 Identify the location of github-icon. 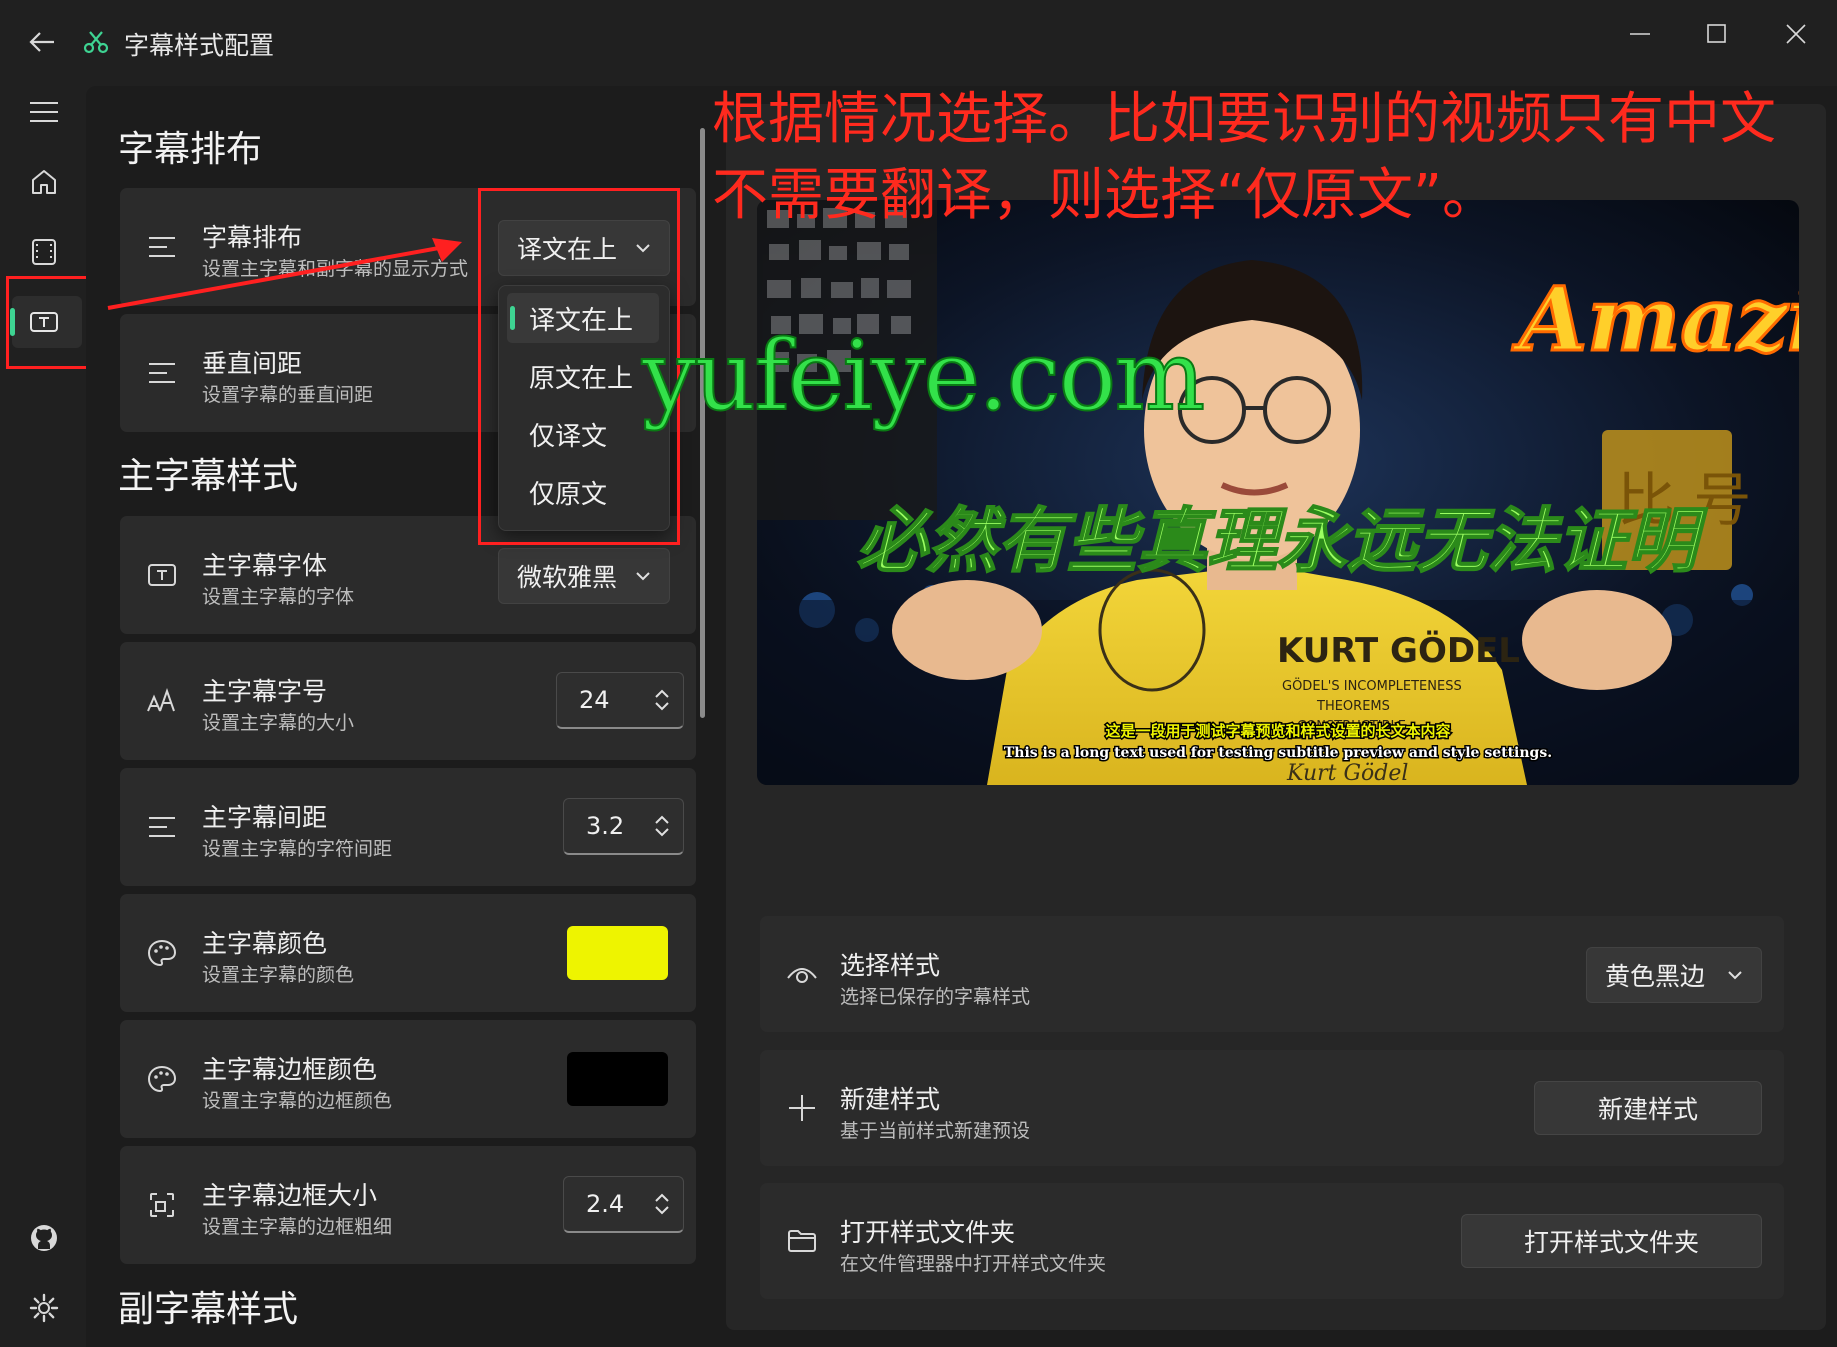
(44, 1238).